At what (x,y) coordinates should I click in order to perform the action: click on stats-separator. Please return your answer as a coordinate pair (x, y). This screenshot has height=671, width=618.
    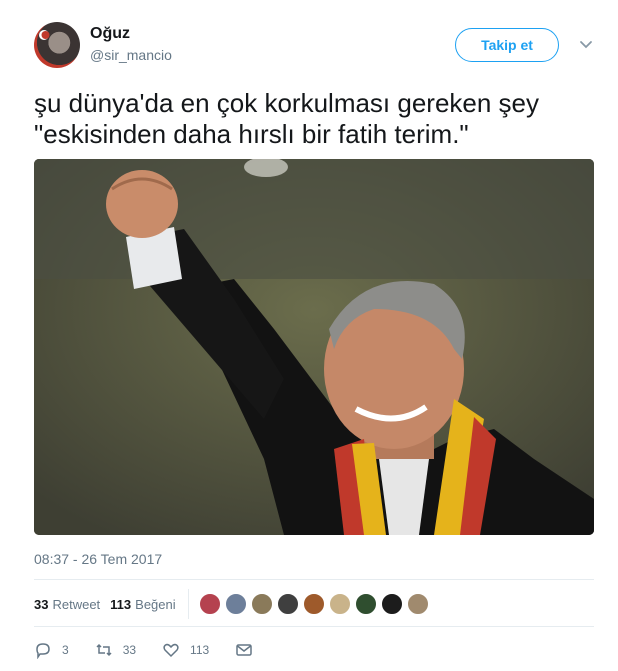
    Looking at the image, I should click on (188, 604).